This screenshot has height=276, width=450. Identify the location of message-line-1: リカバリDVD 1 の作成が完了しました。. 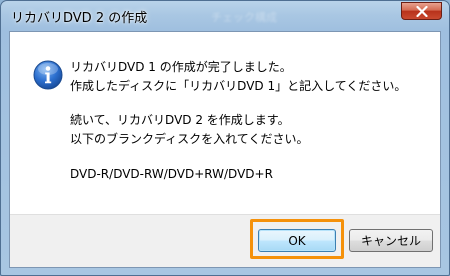
(181, 67).